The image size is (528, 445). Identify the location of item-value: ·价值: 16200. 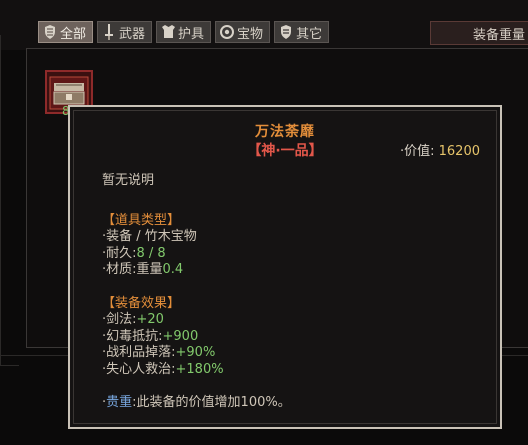
(440, 149).